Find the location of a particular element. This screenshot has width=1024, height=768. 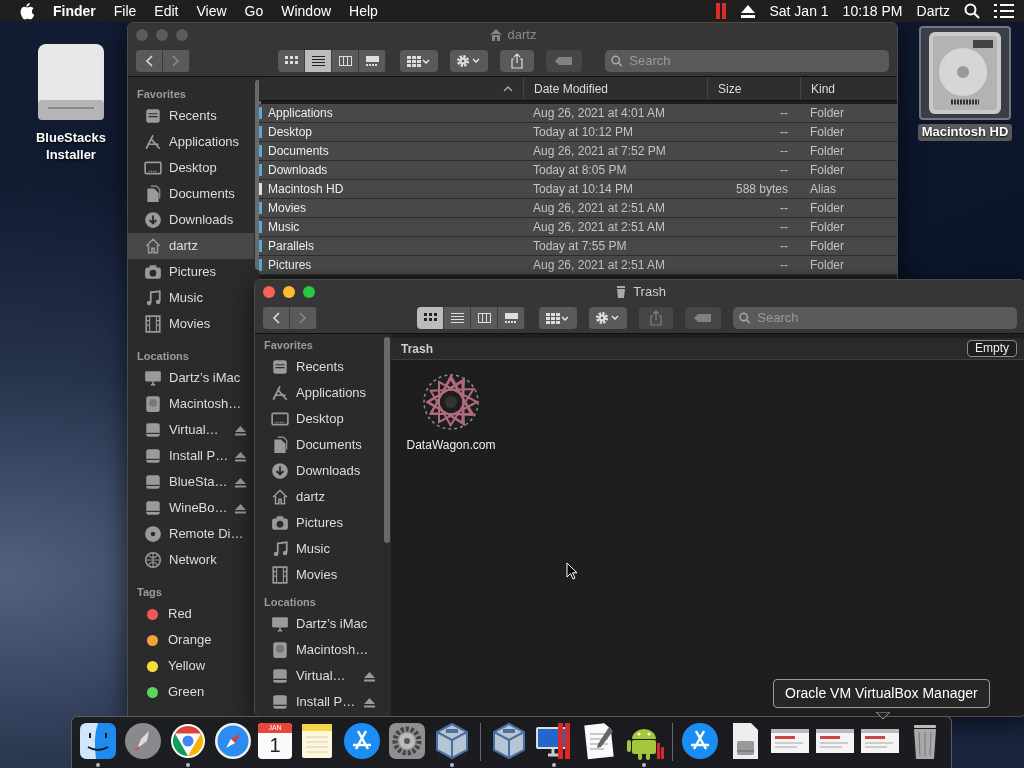

close-button is located at coordinates (269, 292).